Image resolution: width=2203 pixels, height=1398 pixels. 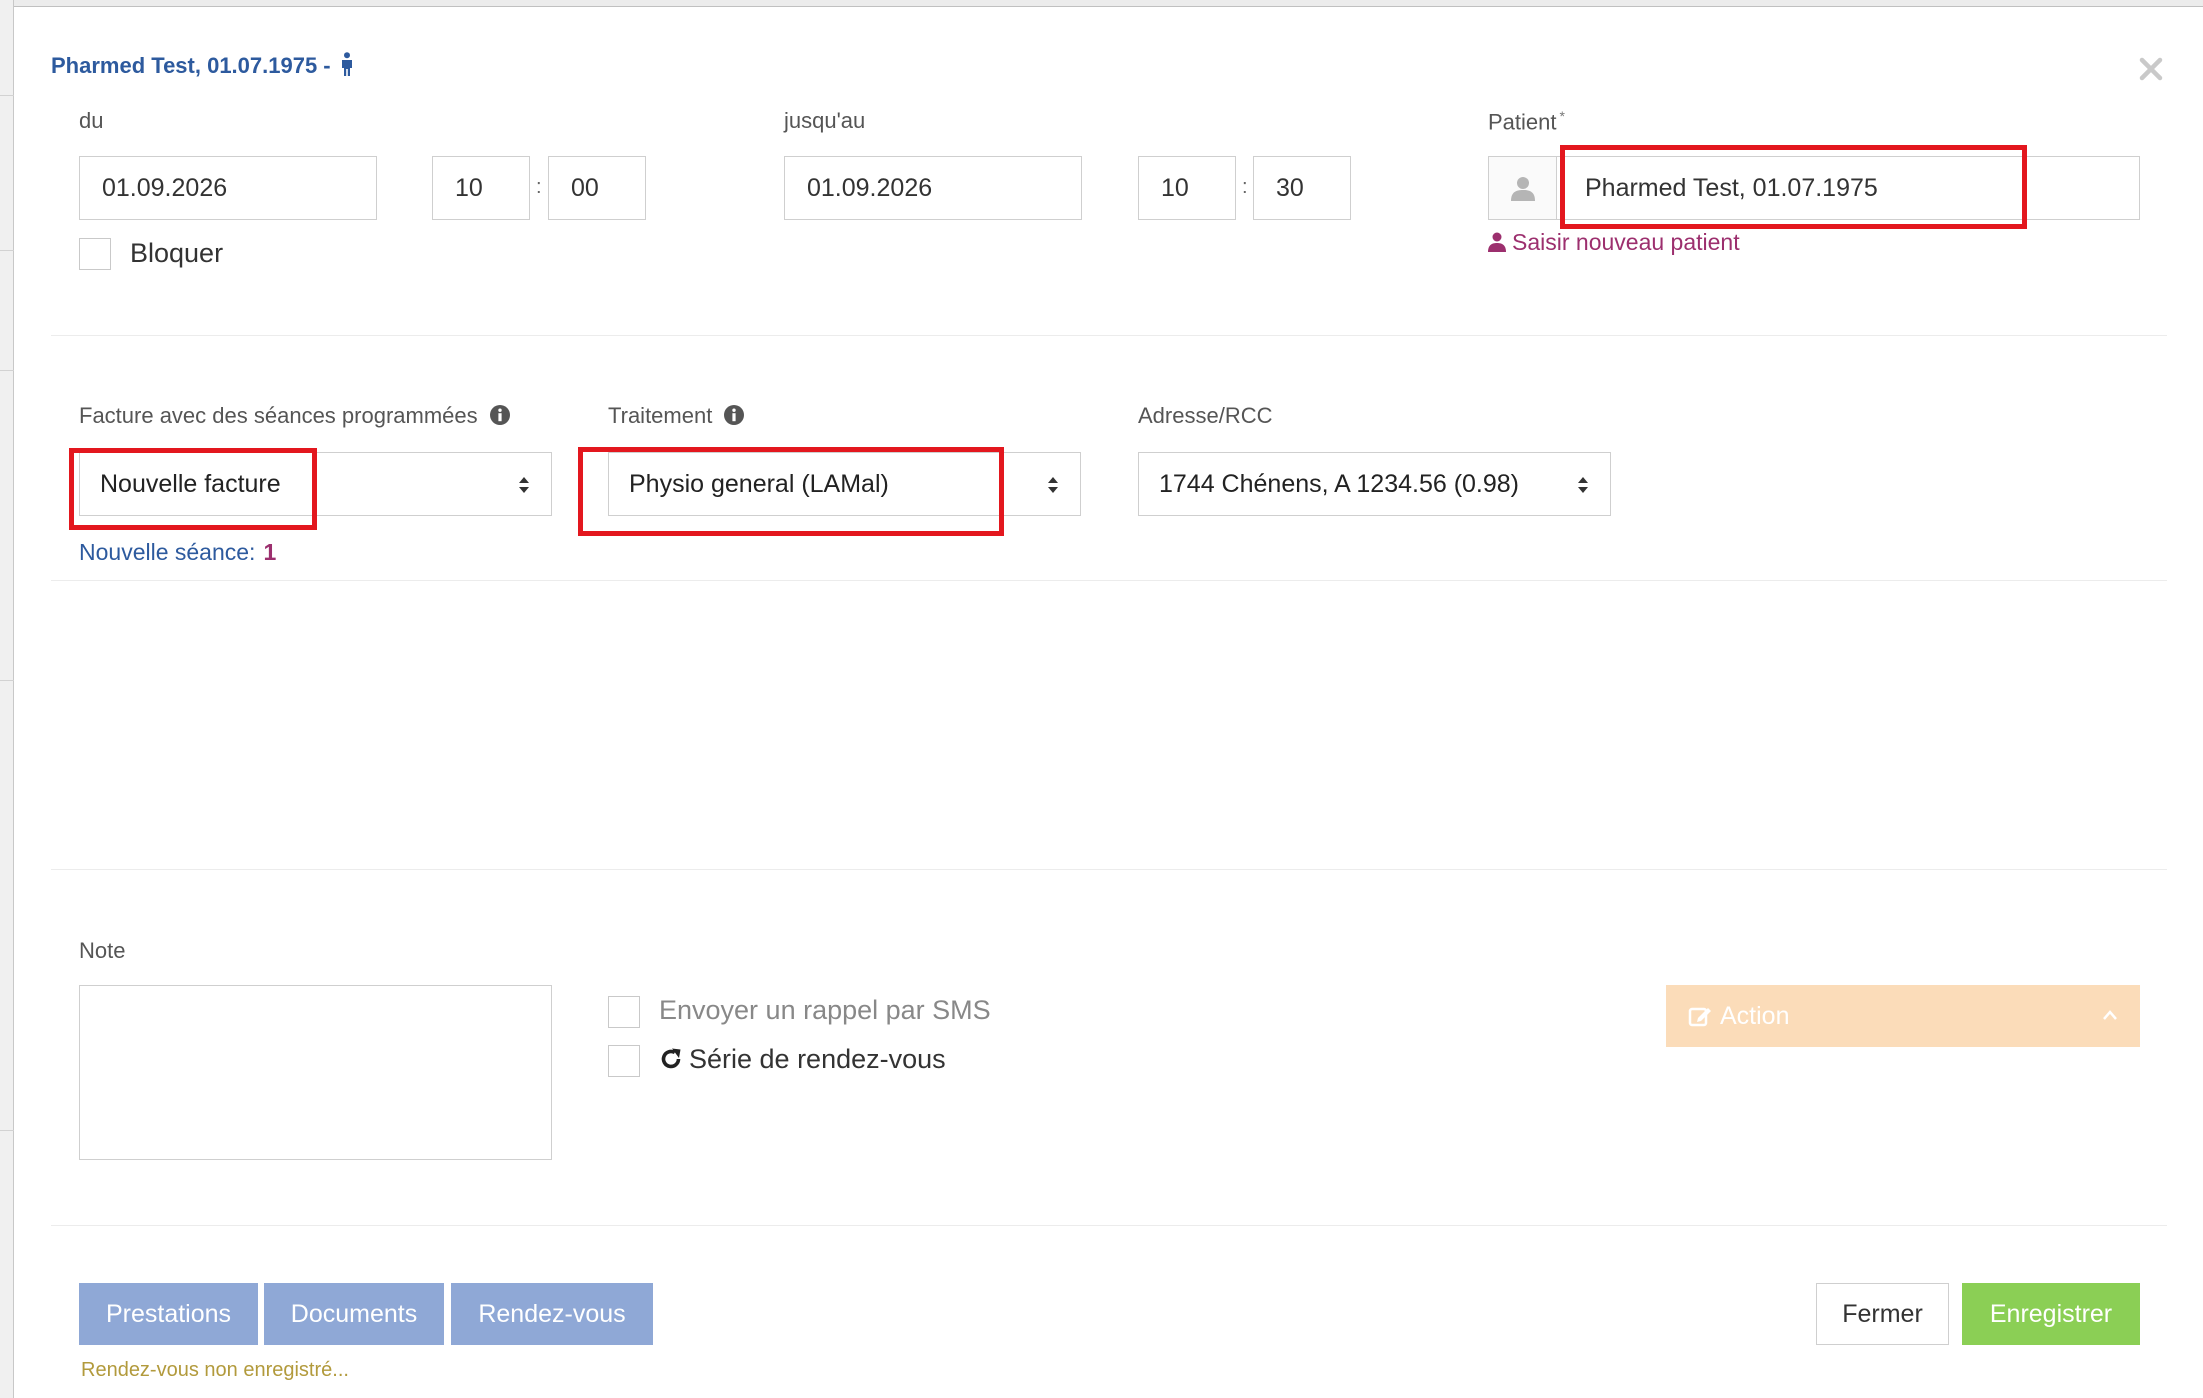 What do you see at coordinates (552, 1314) in the screenshot?
I see `tab-rendez-vous: Rendez-vous` at bounding box center [552, 1314].